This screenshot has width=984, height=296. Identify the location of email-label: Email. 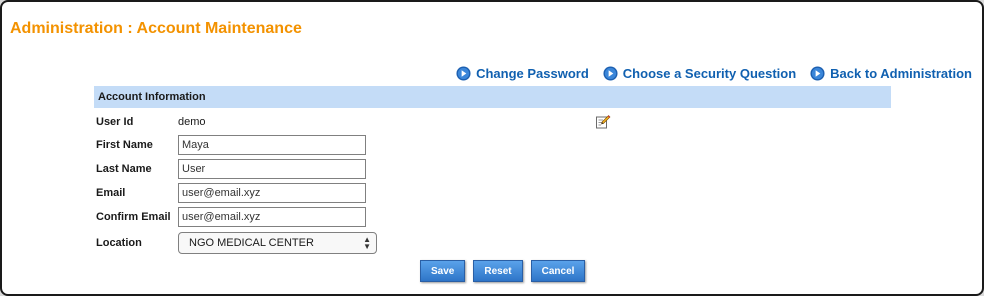
(111, 193).